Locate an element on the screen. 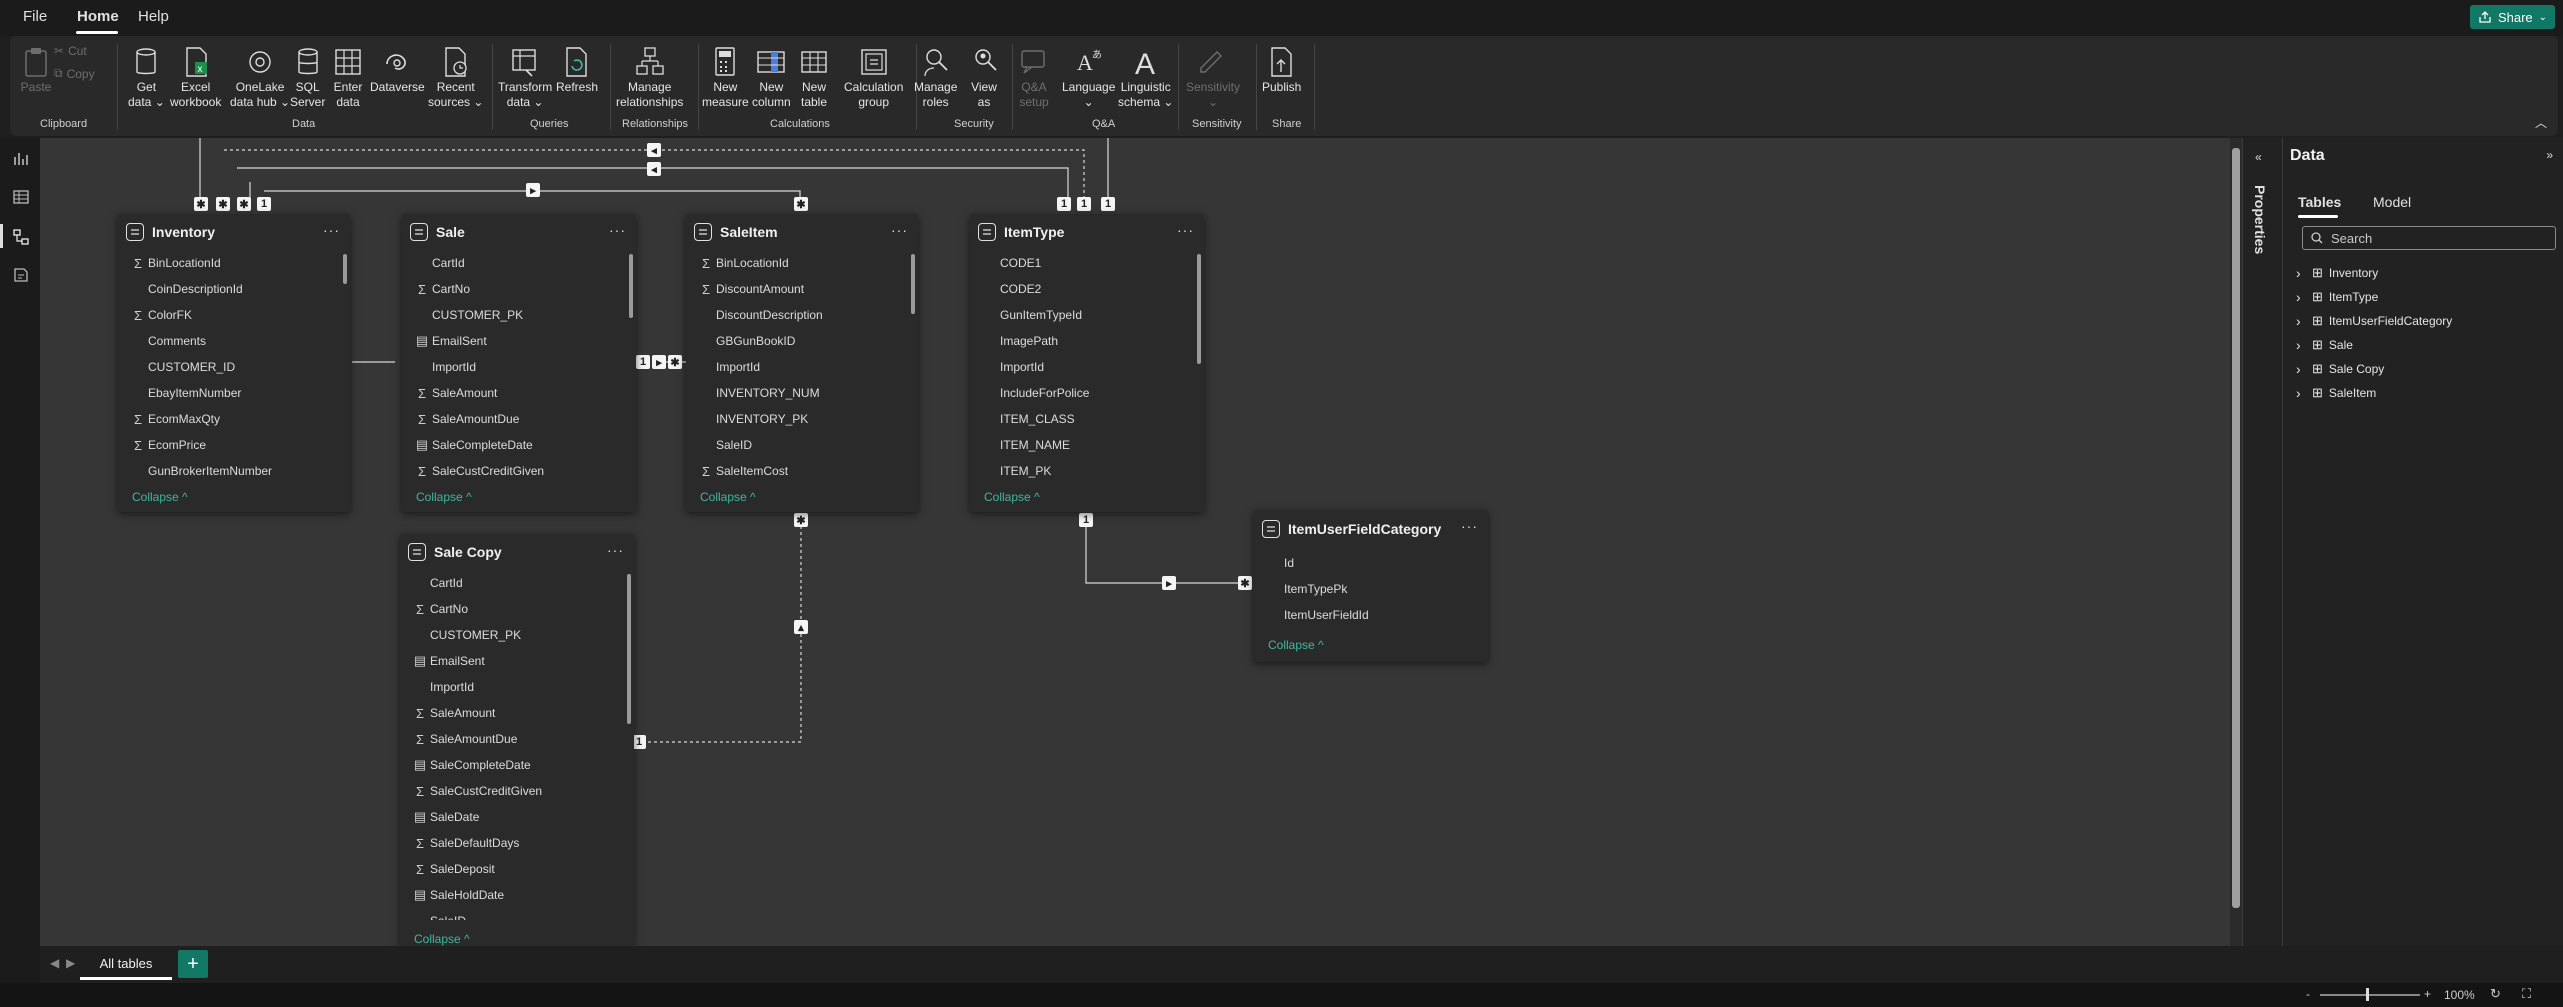 This screenshot has height=1007, width=2563. transform-data-button: Transform data ⌄ is located at coordinates (525, 77).